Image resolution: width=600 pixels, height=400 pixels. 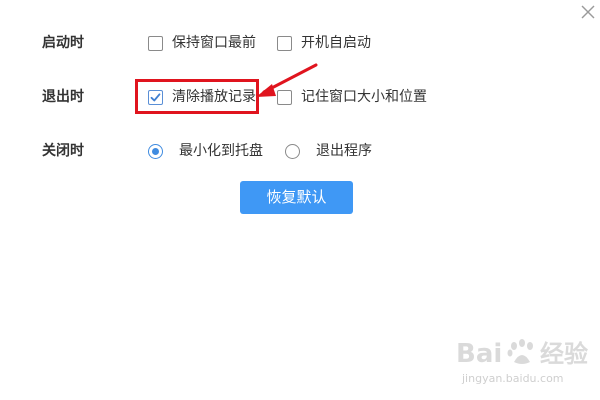 I want to click on autostart-checkbox: 开机自启动, so click(x=324, y=43).